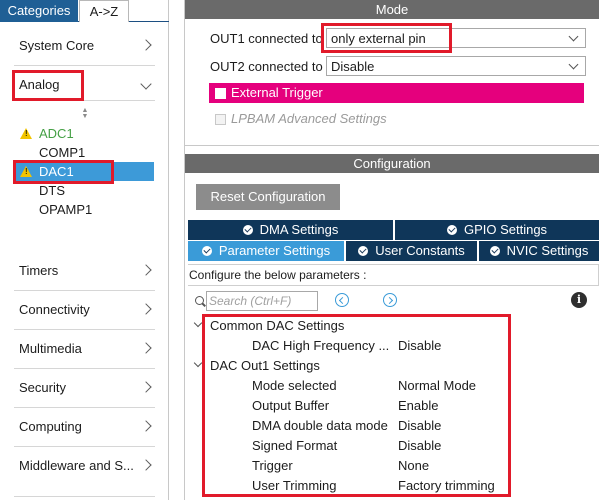 The image size is (599, 500). I want to click on out2-value: Disable, so click(353, 66).